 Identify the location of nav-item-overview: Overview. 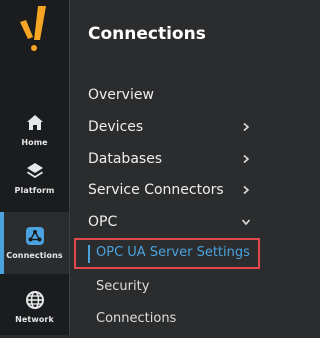
(169, 95).